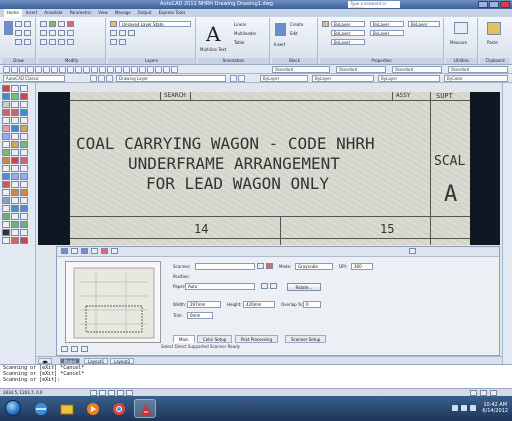  Describe the element at coordinates (18, 42) in the screenshot. I see `hatch-icon` at that location.